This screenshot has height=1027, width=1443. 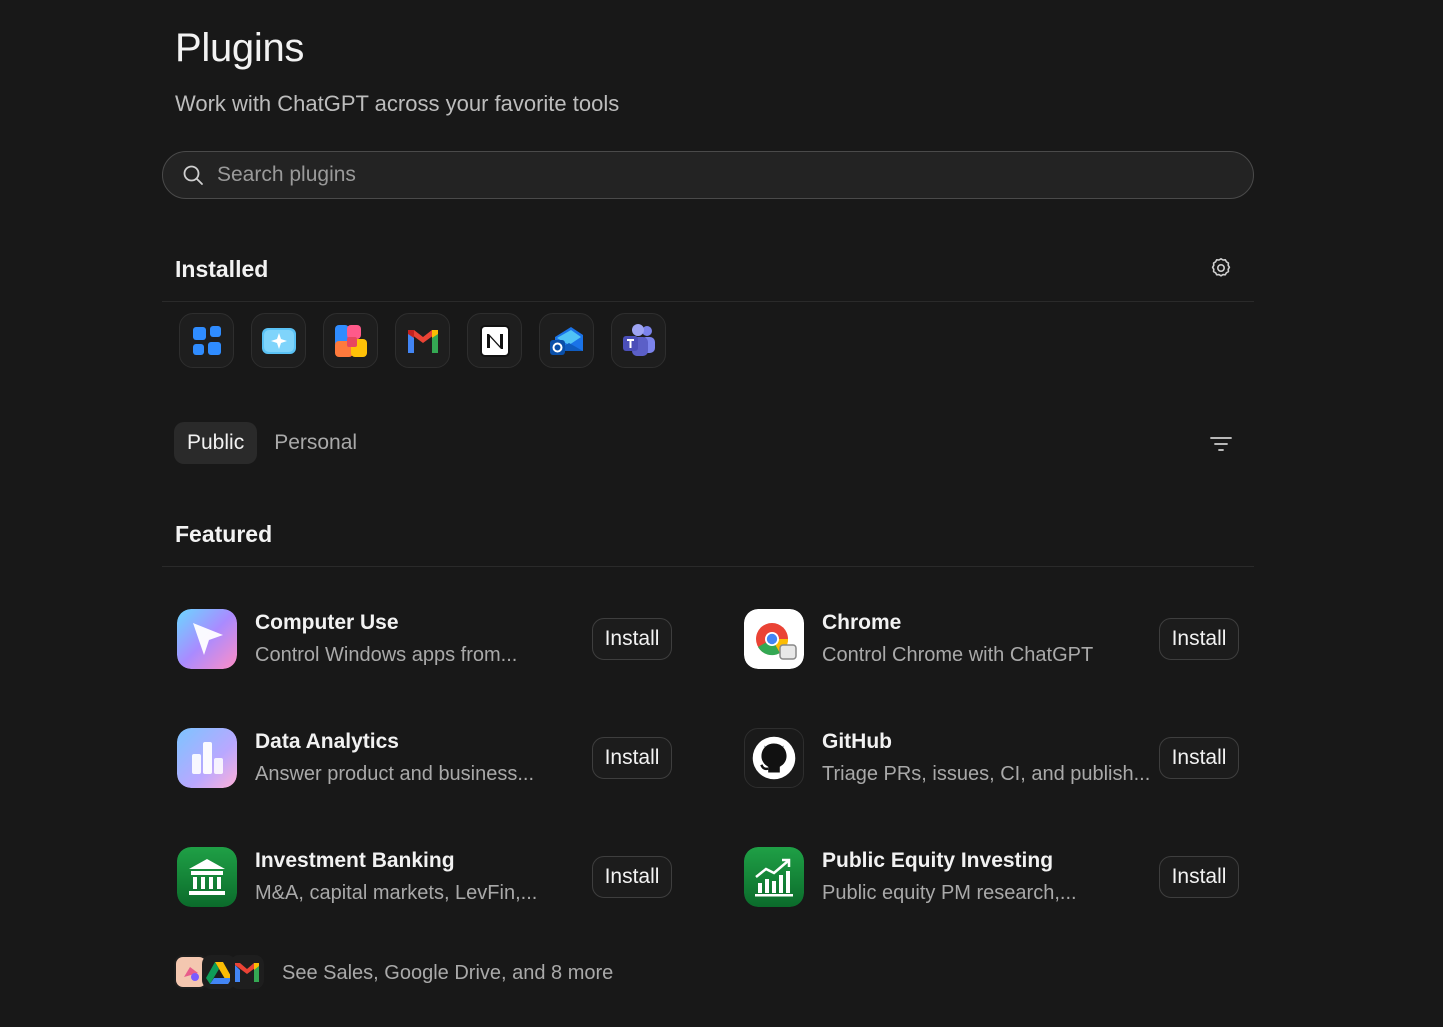 I want to click on investment-banking-logo, so click(x=207, y=877).